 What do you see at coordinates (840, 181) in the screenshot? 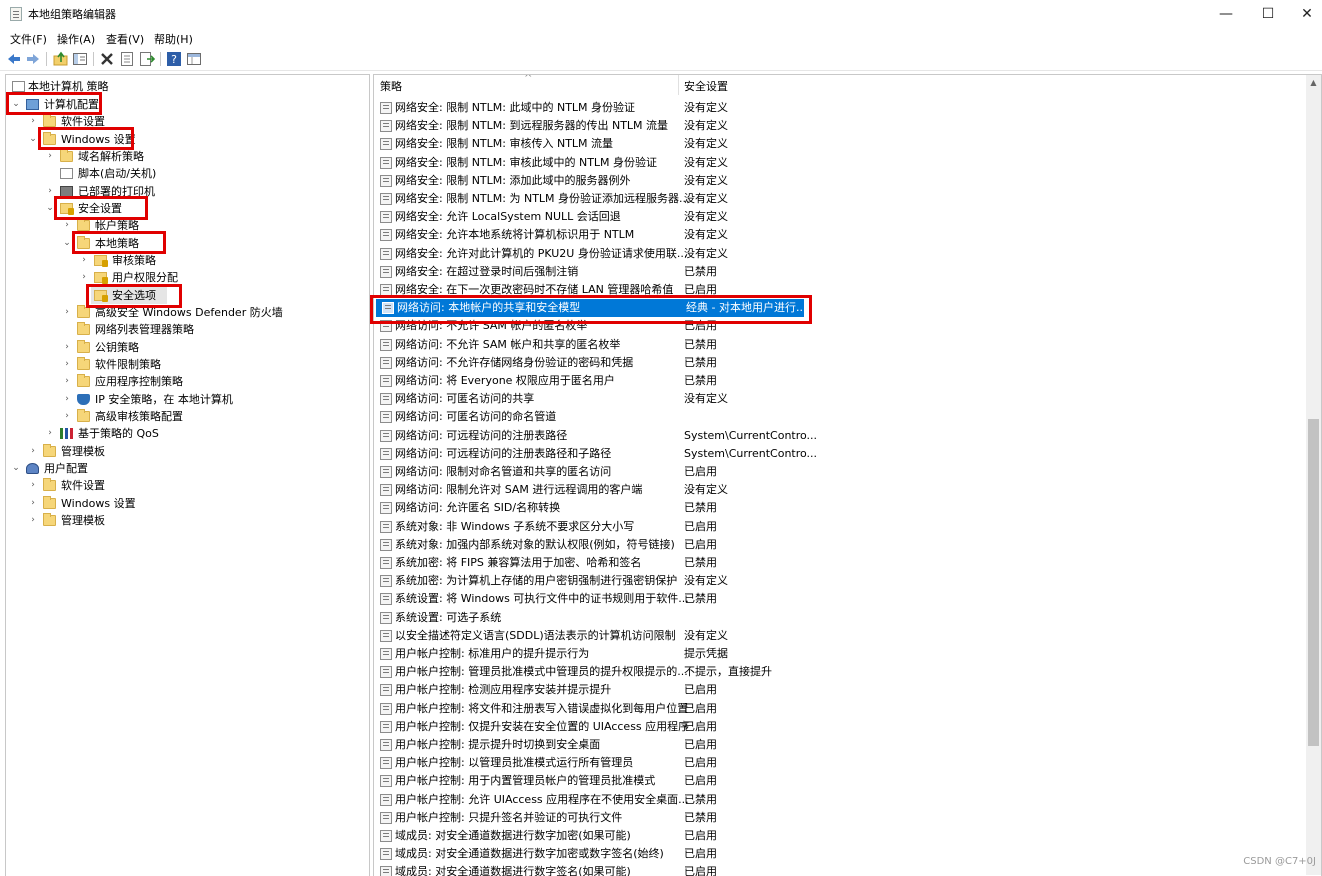
I see `policy-row: 网络安全: 限制 NTLM: 添加此域中的服务器例外 没有定义` at bounding box center [840, 181].